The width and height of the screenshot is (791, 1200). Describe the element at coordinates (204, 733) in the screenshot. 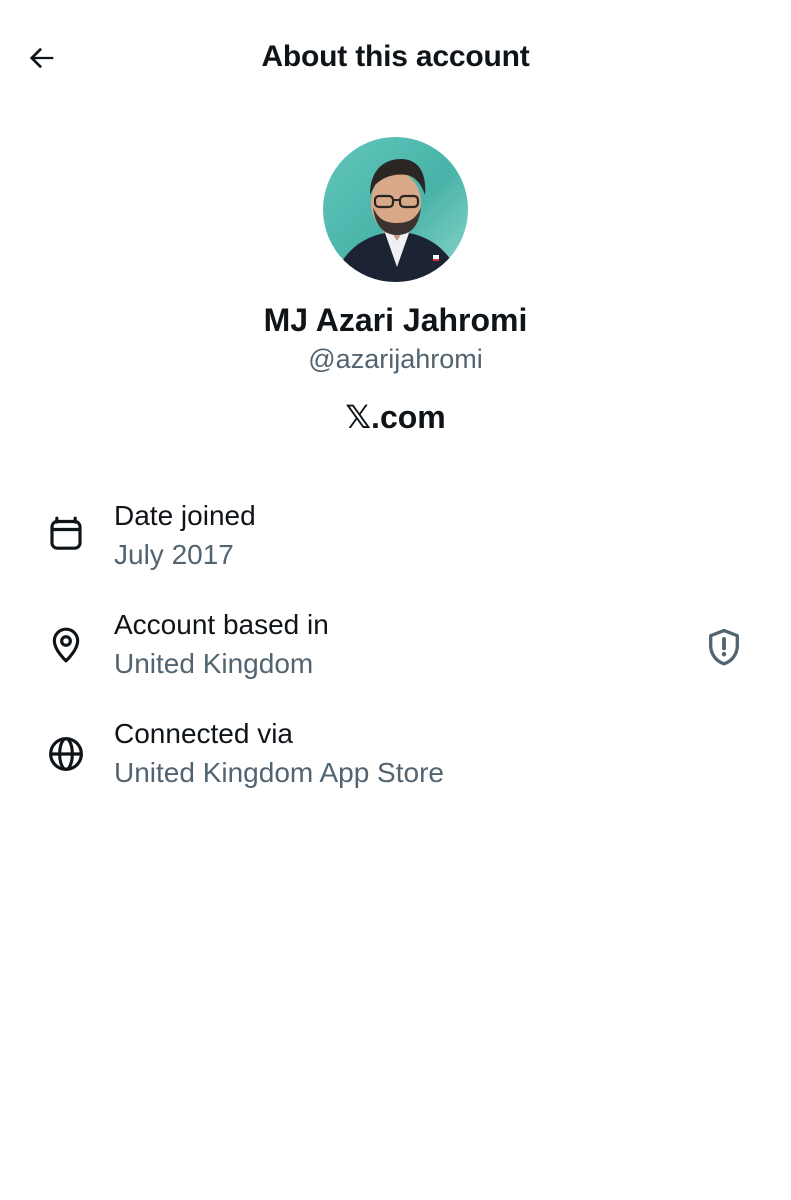

I see `row-title: Connected via` at that location.